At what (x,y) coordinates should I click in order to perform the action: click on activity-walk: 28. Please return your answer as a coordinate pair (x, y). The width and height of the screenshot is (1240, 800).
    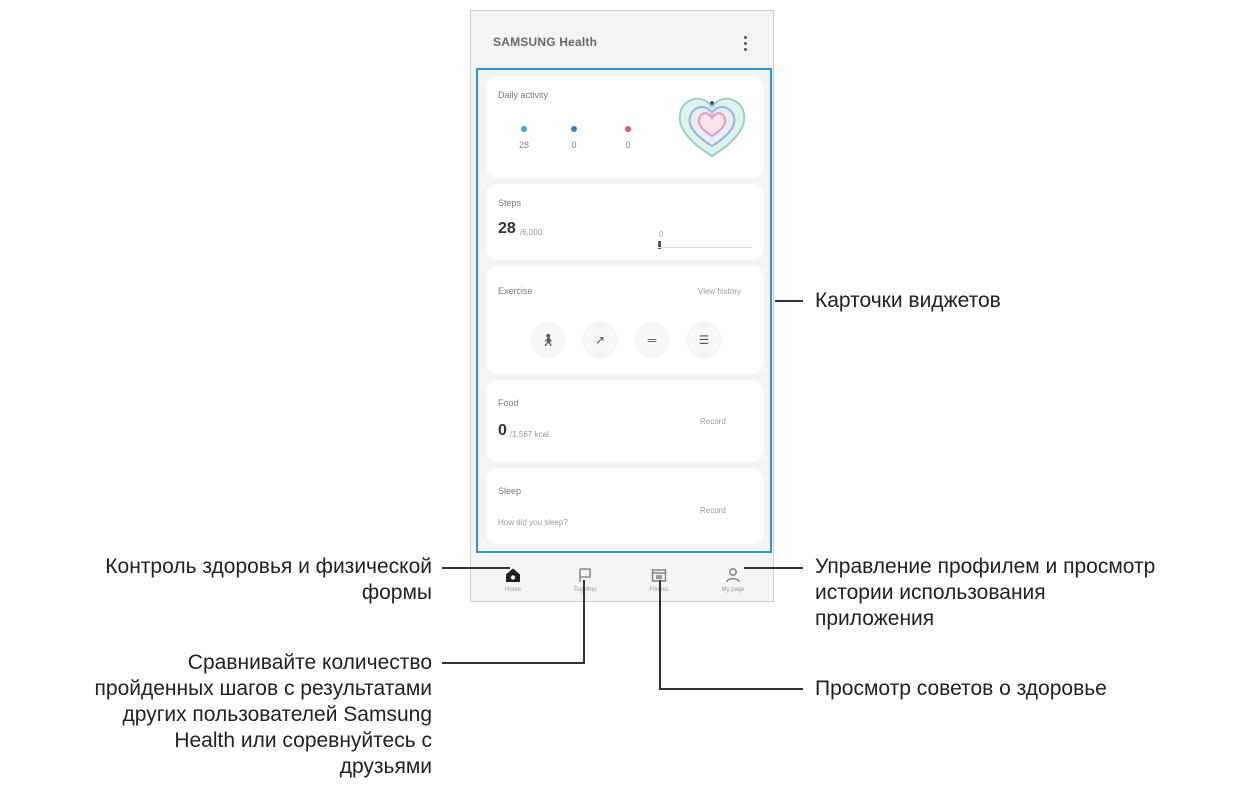
    Looking at the image, I should click on (524, 138).